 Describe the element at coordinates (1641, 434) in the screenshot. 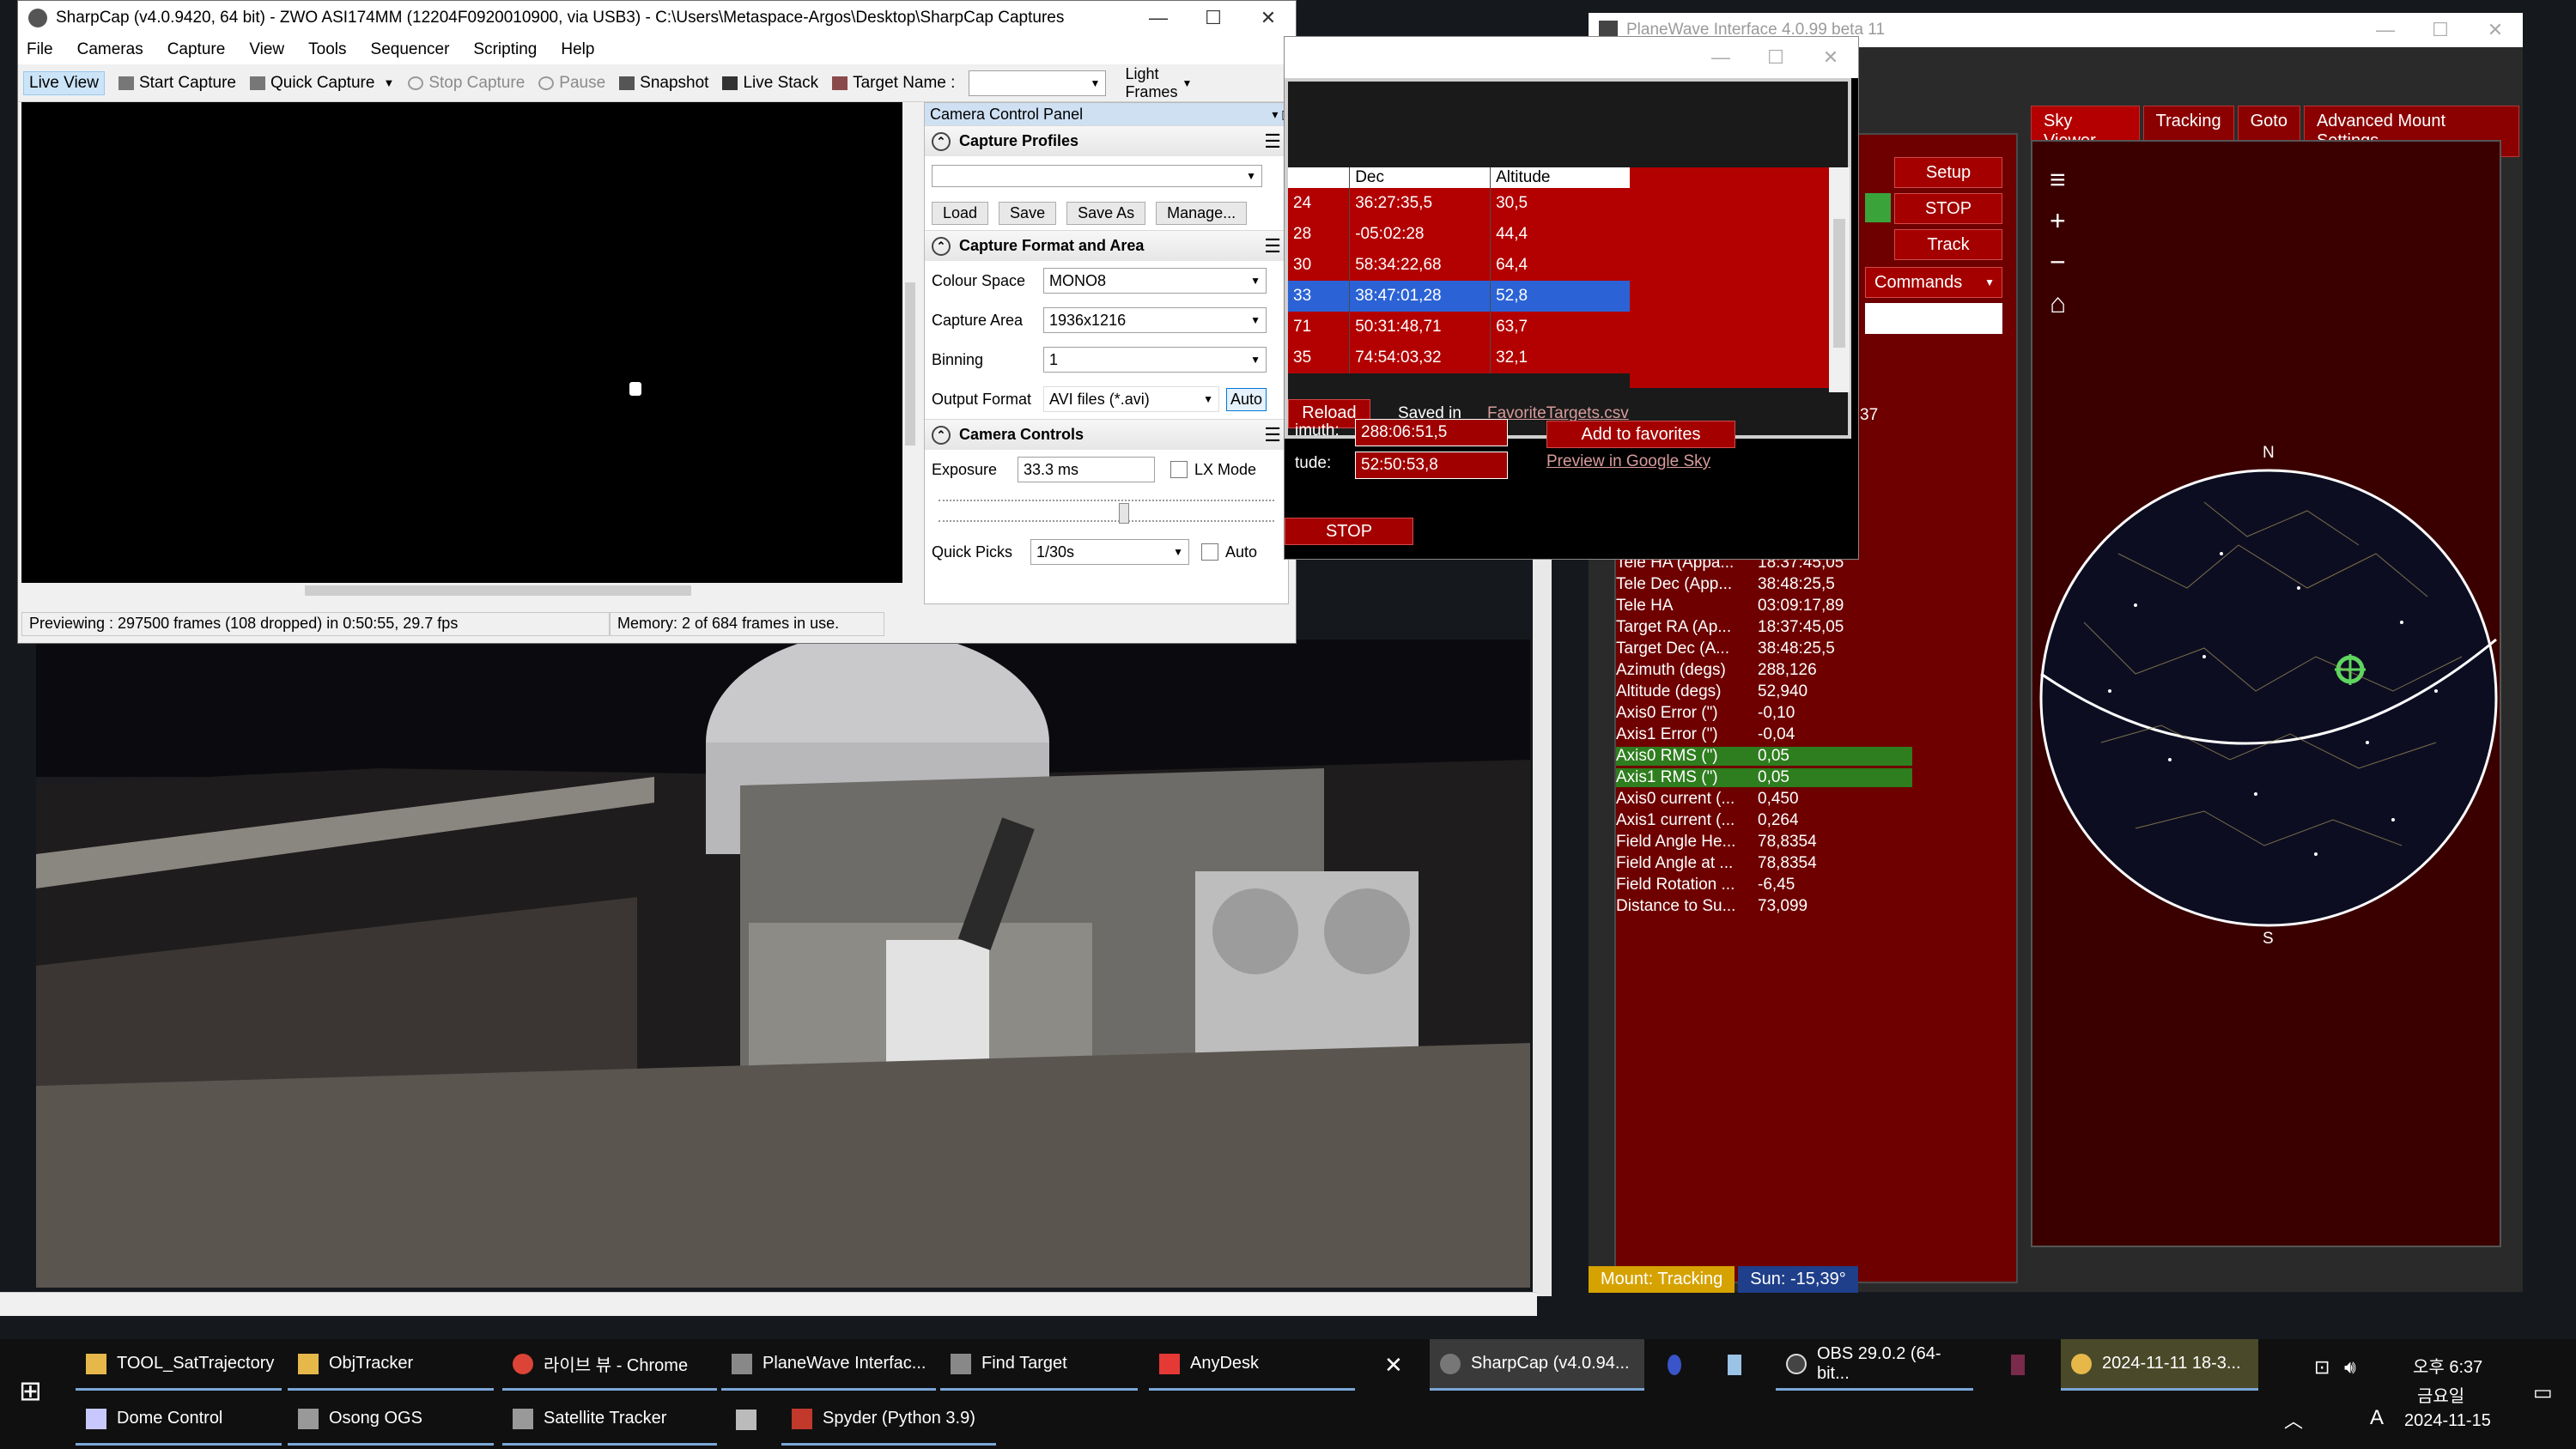

I see `add-to-favorites-button: Add to favorites` at that location.